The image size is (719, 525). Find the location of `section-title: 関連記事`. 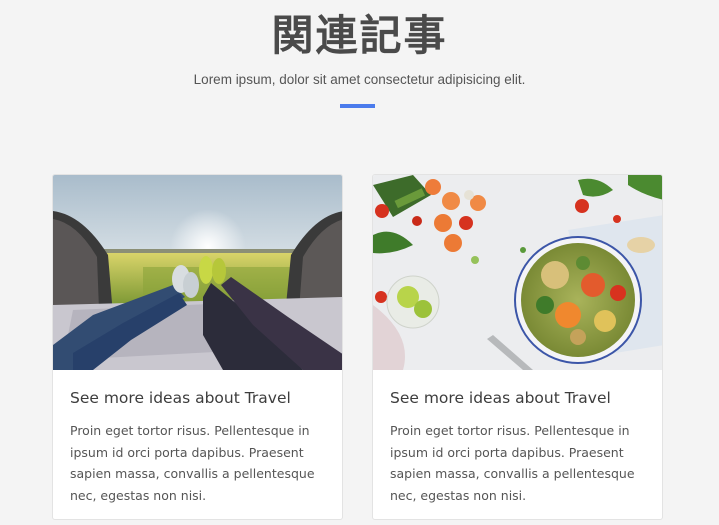

section-title: 関連記事 is located at coordinates (359, 35).